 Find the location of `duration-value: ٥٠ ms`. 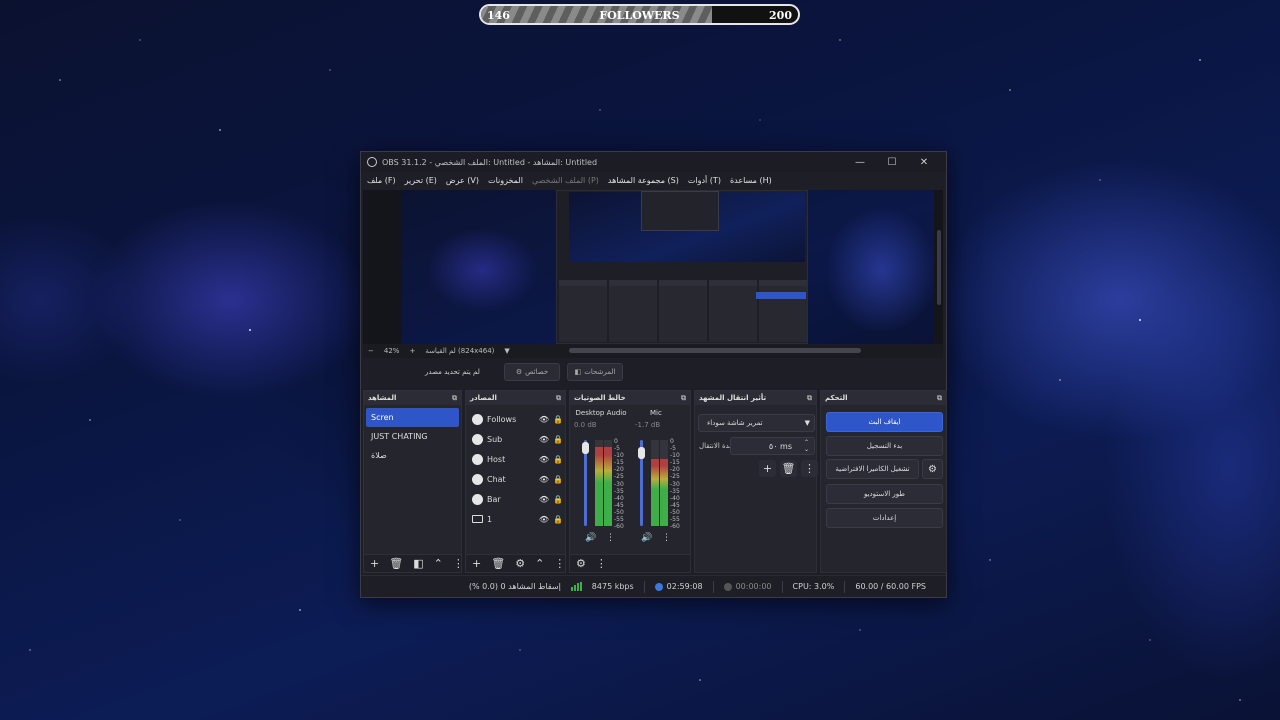

duration-value: ٥٠ ms is located at coordinates (780, 446).